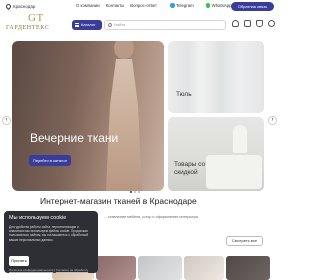  What do you see at coordinates (74, 138) in the screenshot?
I see `hero-title: Вечерние ткани` at bounding box center [74, 138].